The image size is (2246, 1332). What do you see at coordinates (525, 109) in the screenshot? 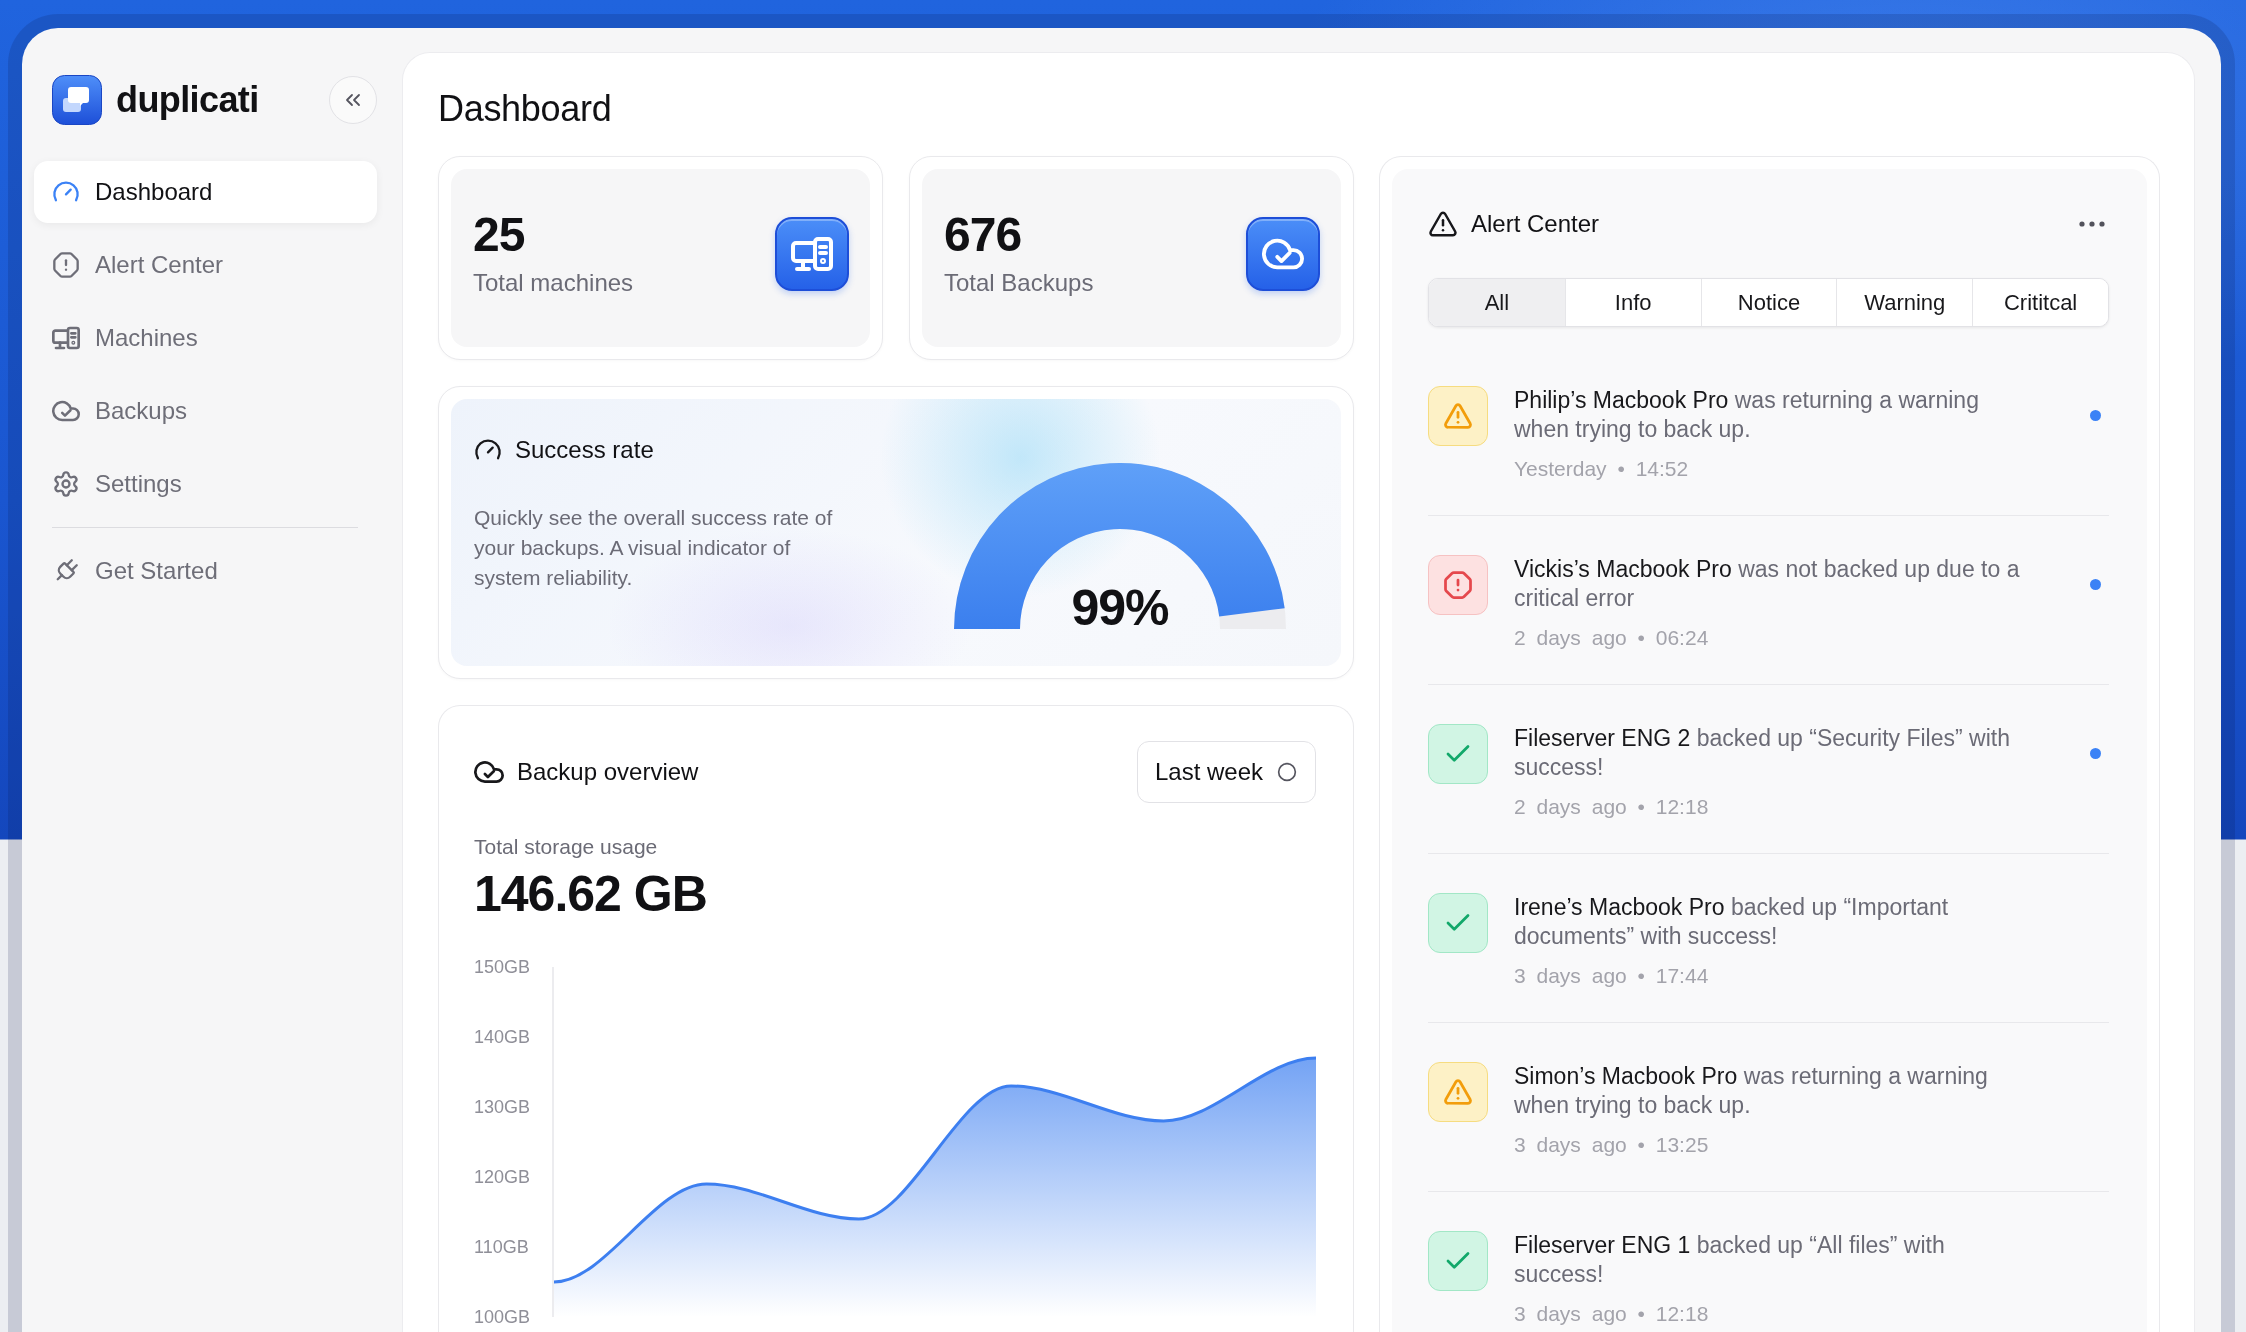
I see `page-title: Dashboard` at bounding box center [525, 109].